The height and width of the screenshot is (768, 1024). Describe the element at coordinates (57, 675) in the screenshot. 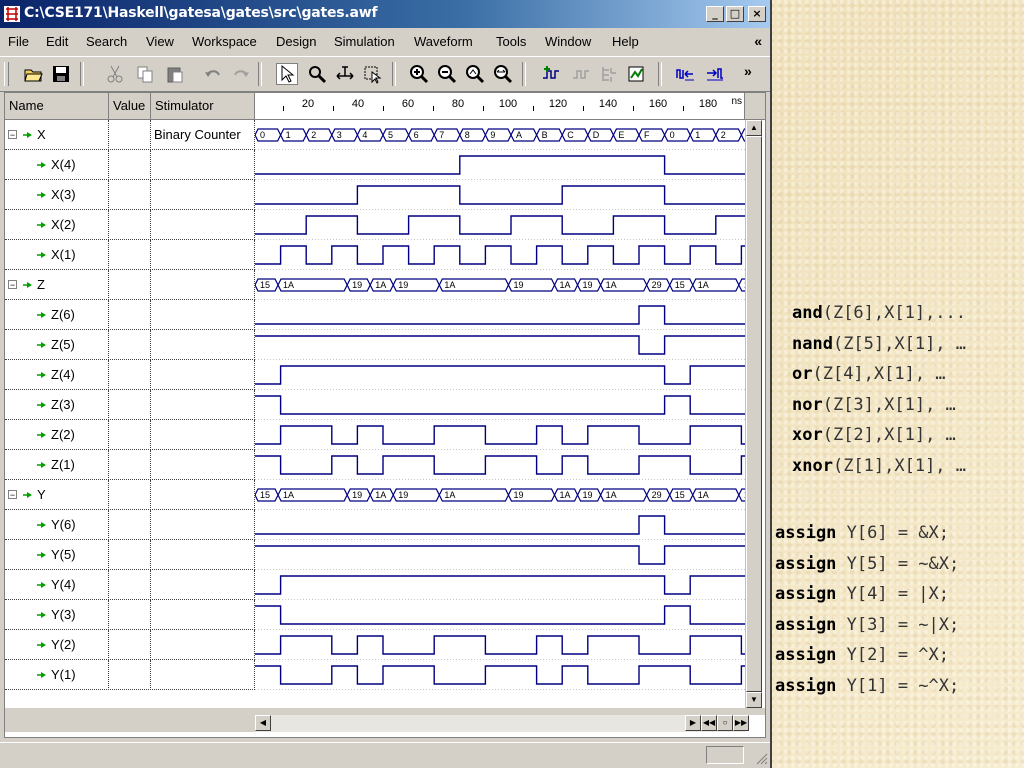

I see `signal-name-cell: Y(1)` at that location.